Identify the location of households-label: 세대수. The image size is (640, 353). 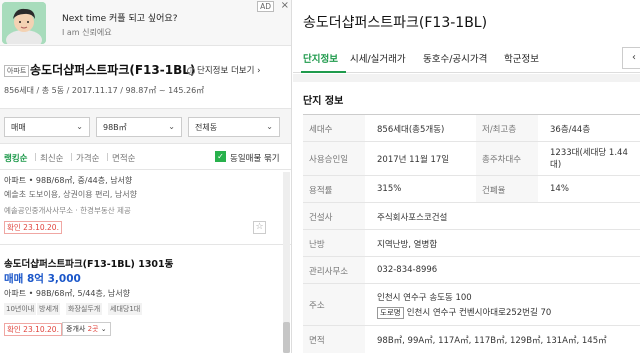
(334, 128).